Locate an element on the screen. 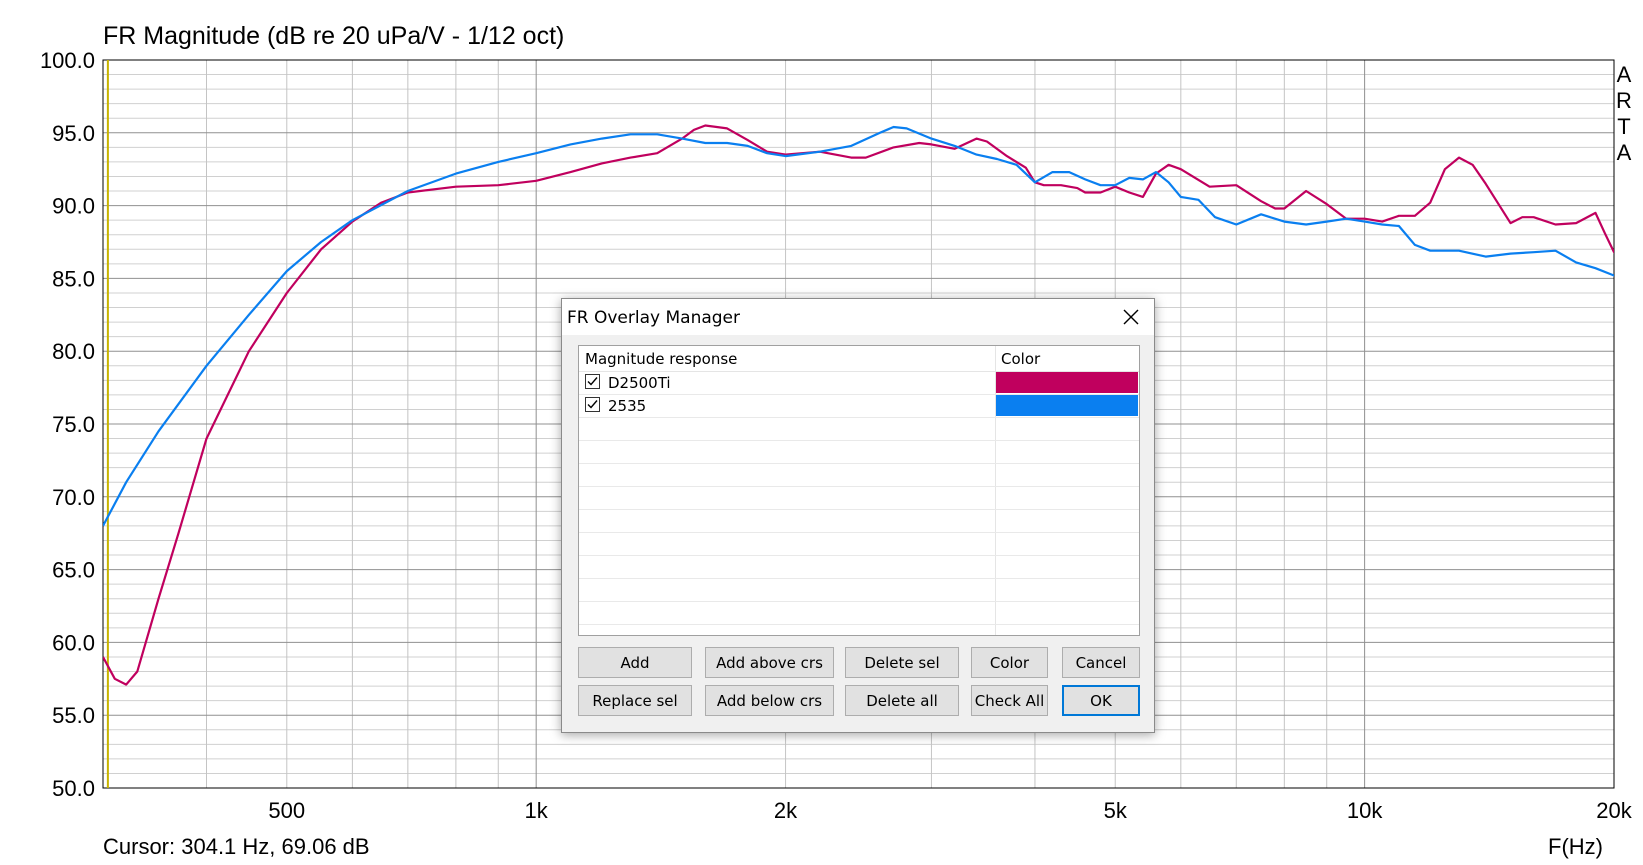 The height and width of the screenshot is (865, 1643). close-icon is located at coordinates (1131, 317).